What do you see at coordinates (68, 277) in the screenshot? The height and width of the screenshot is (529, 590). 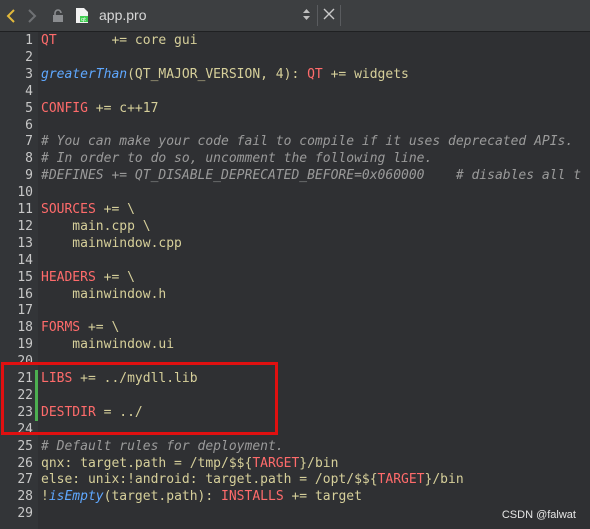 I see `code-token: HEADERS` at bounding box center [68, 277].